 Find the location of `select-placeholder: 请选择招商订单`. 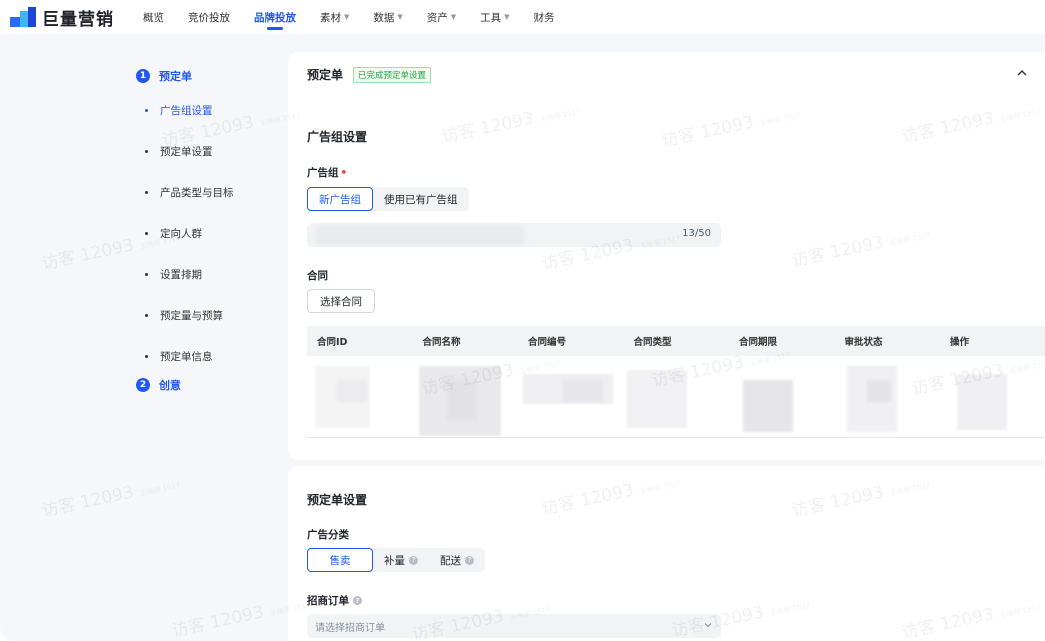

select-placeholder: 请选择招商订单 is located at coordinates (350, 628).